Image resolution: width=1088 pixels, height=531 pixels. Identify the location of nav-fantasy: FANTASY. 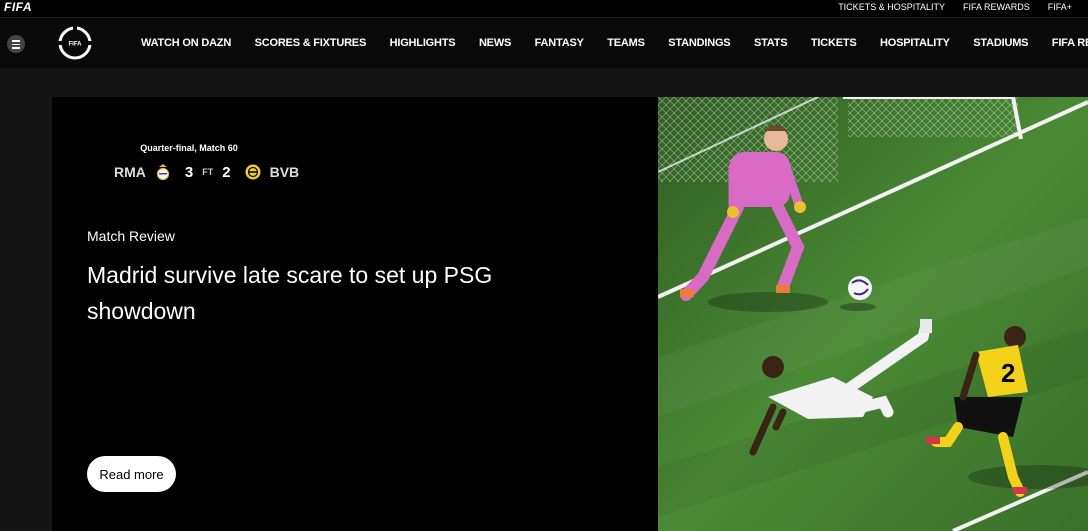
(559, 43).